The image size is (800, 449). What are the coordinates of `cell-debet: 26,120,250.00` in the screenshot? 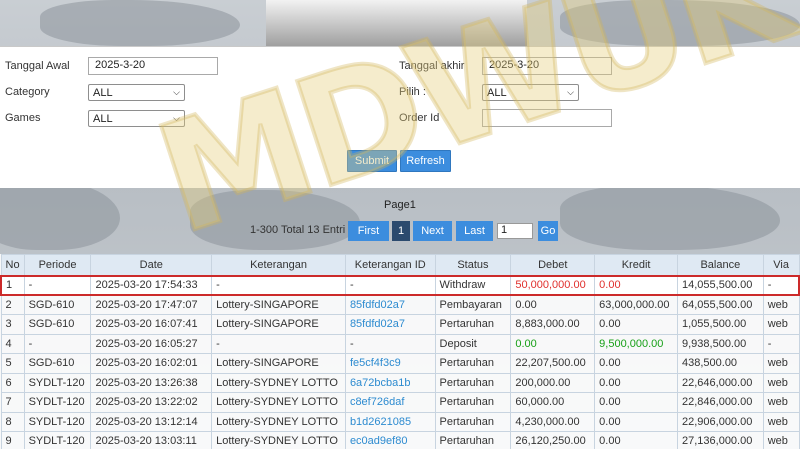 It's located at (553, 440).